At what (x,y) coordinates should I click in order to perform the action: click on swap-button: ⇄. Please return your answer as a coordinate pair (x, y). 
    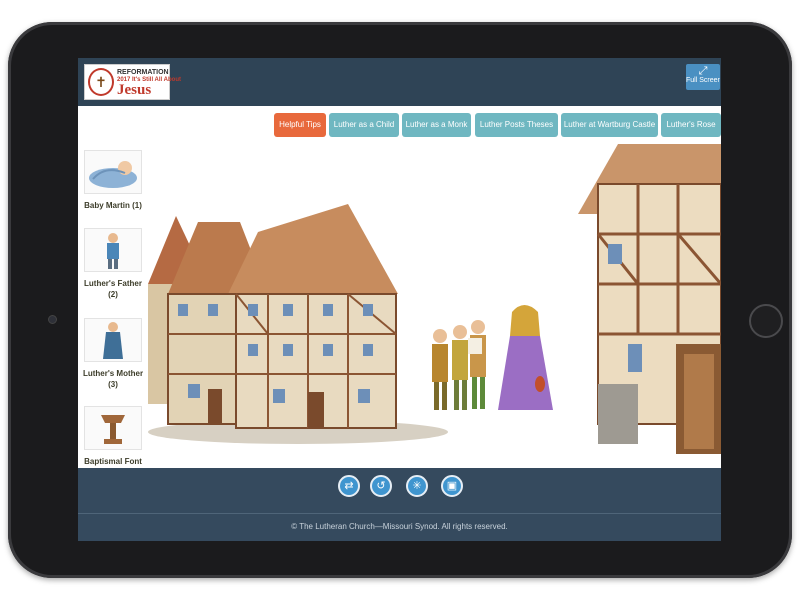
    Looking at the image, I should click on (349, 486).